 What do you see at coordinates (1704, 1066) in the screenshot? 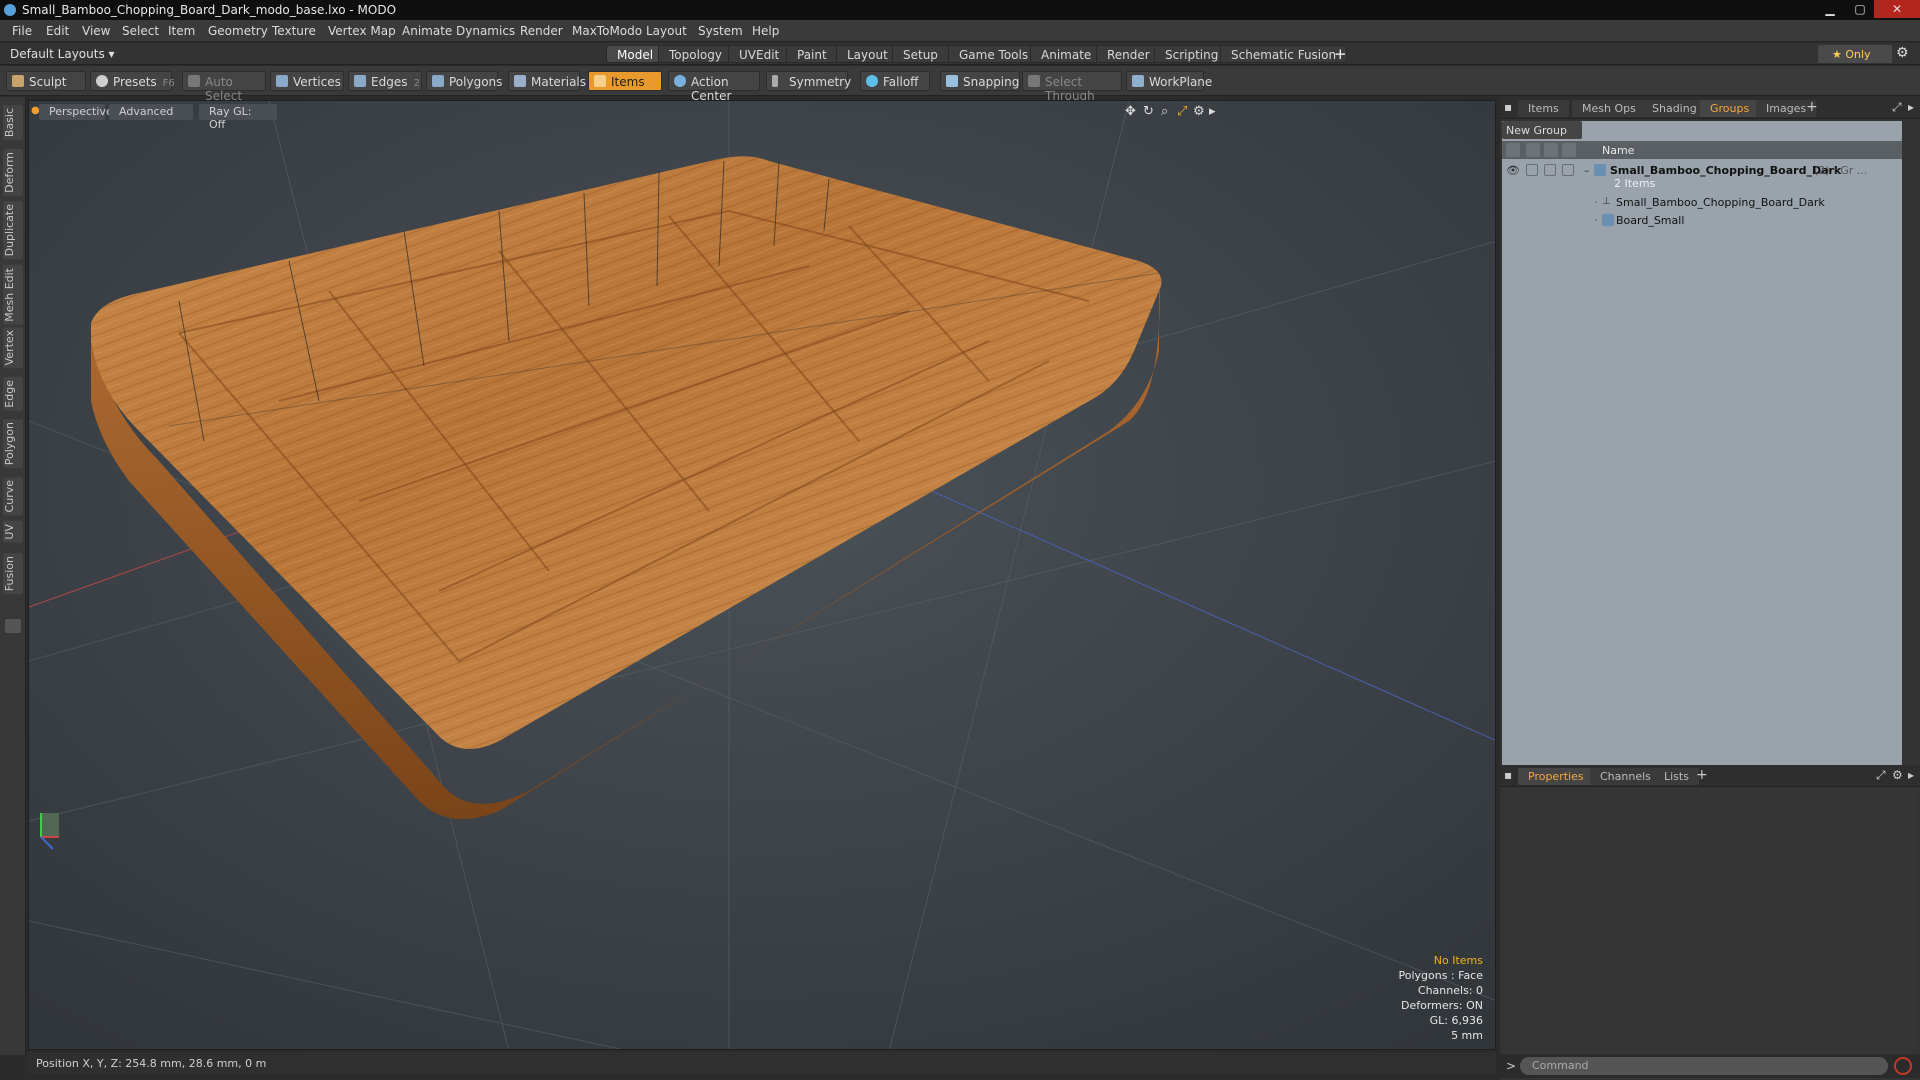
I see `command-input: Command` at bounding box center [1704, 1066].